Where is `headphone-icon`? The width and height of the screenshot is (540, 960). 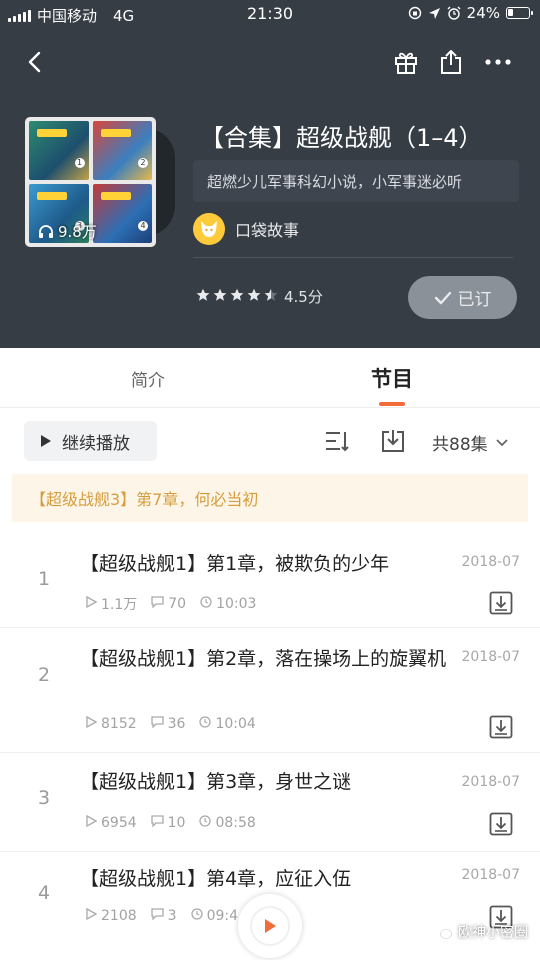
headphone-icon is located at coordinates (46, 231).